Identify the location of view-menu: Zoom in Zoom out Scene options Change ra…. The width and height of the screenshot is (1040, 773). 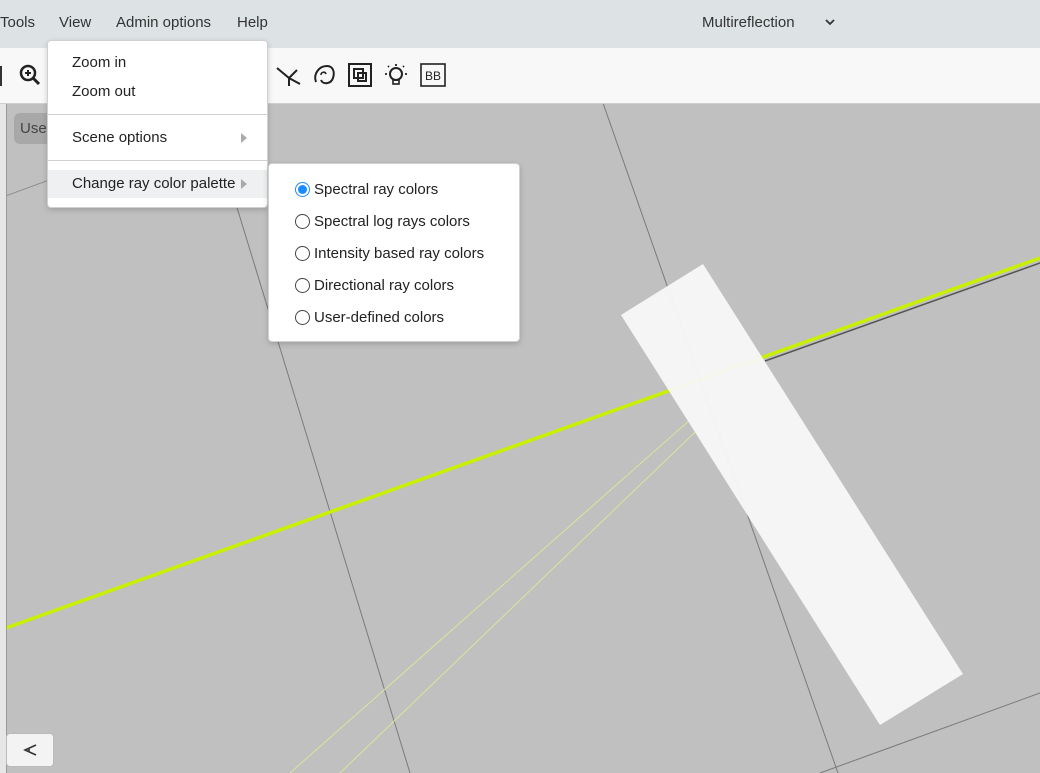
(157, 124).